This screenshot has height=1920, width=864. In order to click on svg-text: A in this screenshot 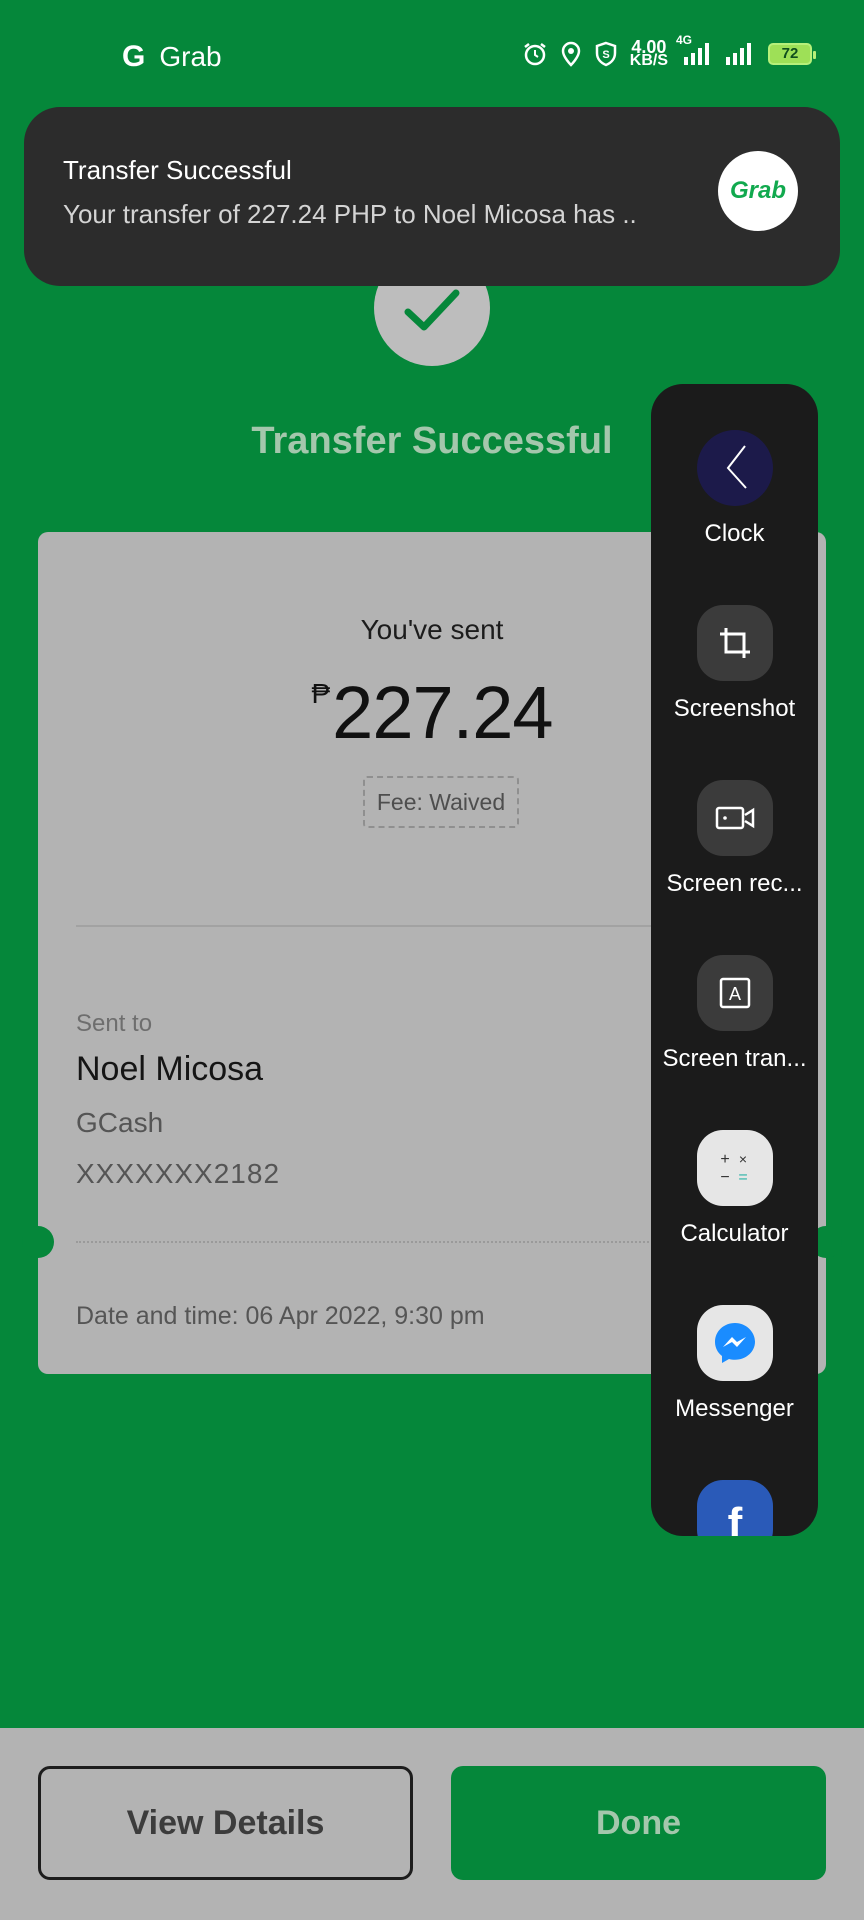, I will do `click(734, 994)`.